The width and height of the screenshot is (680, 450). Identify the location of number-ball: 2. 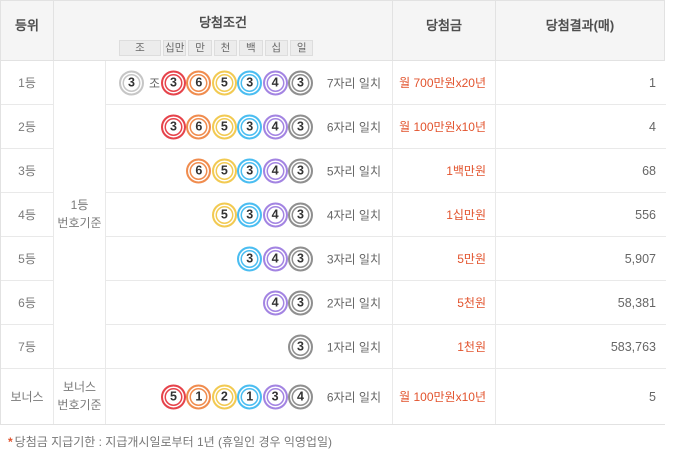
(224, 396).